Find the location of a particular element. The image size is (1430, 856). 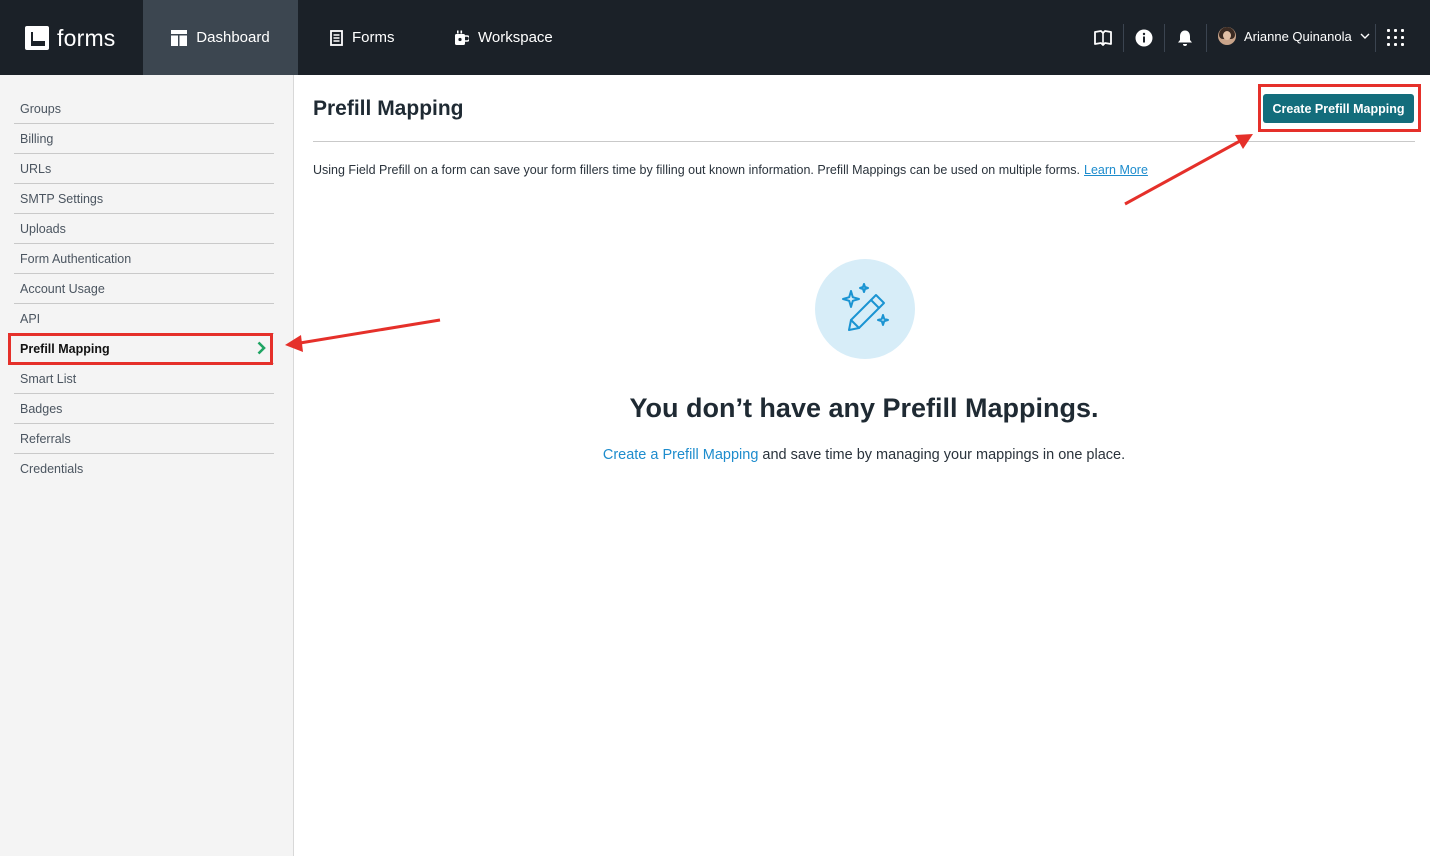

tab-workspace-label: Workspace is located at coordinates (515, 37).